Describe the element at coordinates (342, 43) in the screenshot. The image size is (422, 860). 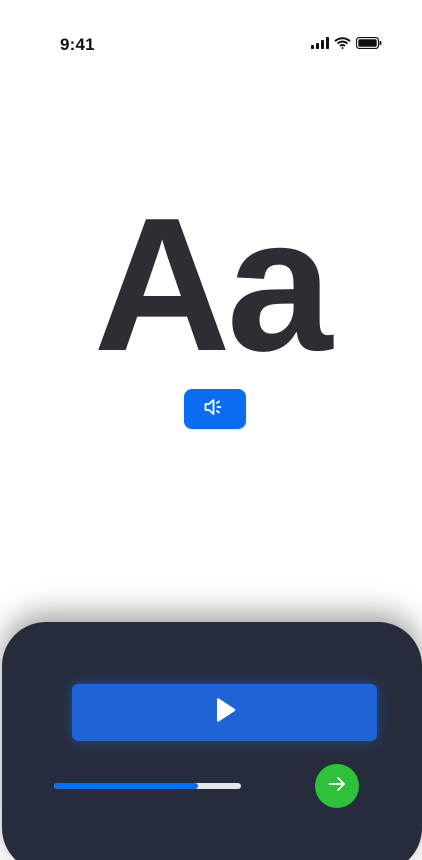
I see `wifi-icon` at that location.